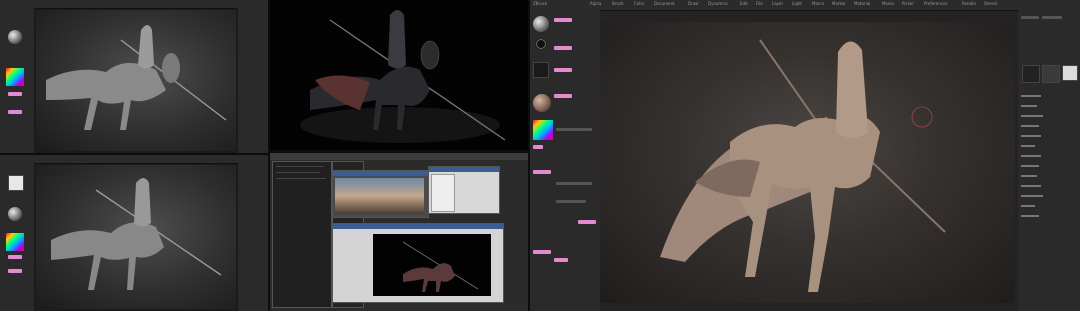  What do you see at coordinates (541, 24) in the screenshot?
I see `brush-sphere` at bounding box center [541, 24].